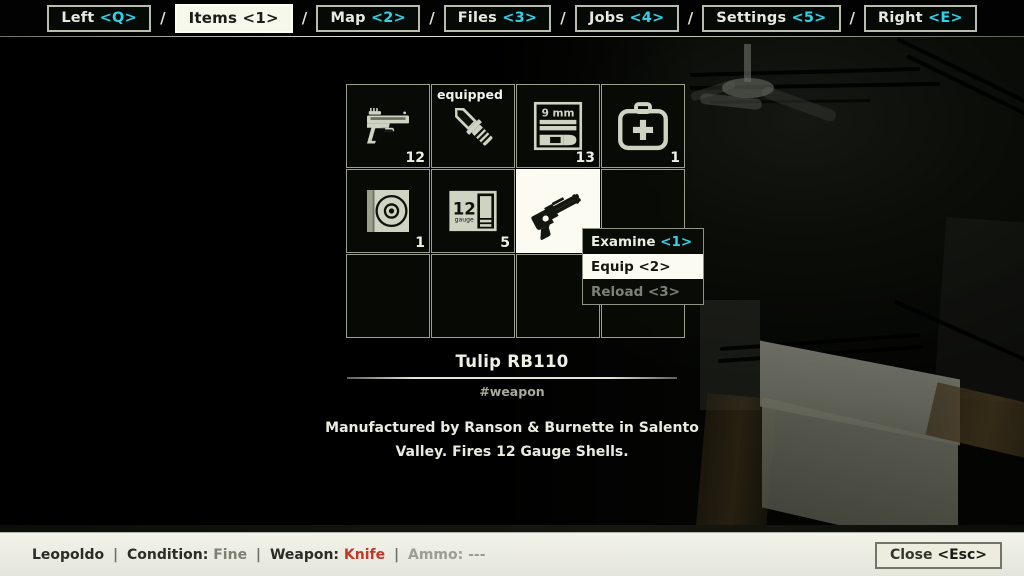 This screenshot has width=1024, height=576. What do you see at coordinates (368, 18) in the screenshot?
I see `tab-map: Map <2>` at bounding box center [368, 18].